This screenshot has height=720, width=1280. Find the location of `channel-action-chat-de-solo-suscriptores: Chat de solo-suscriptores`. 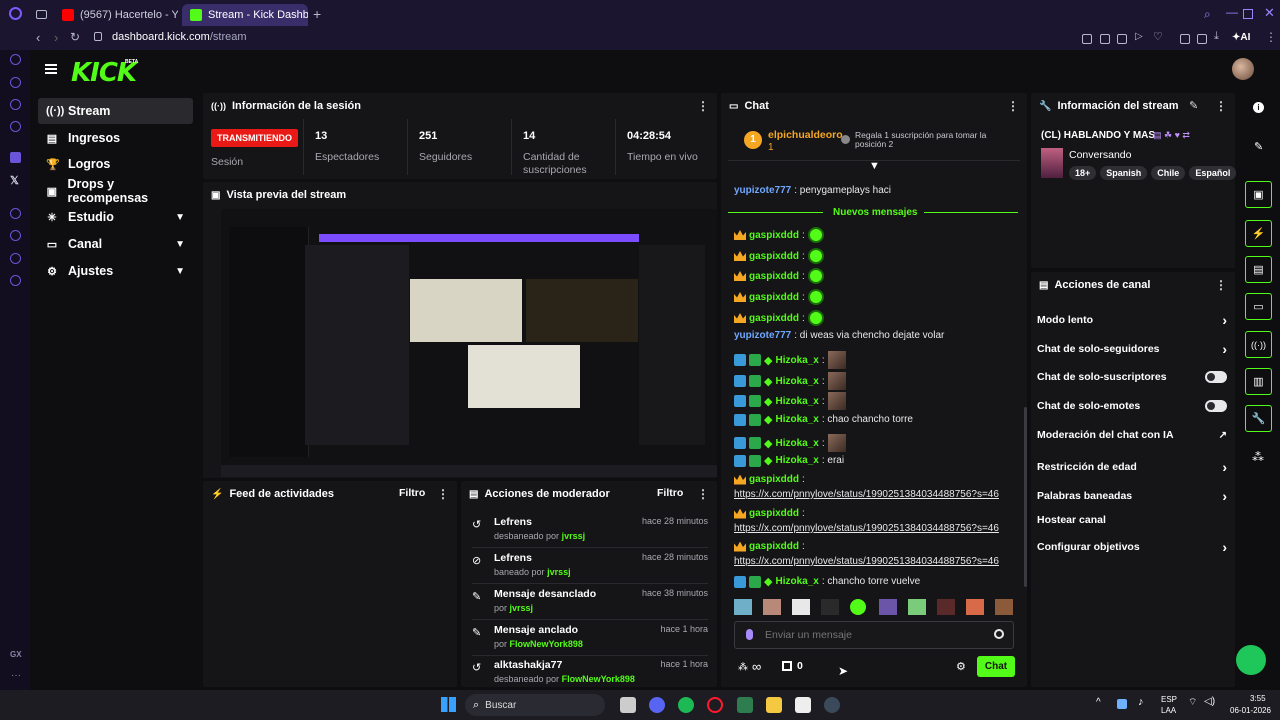

channel-action-chat-de-solo-suscriptores: Chat de solo-suscriptores is located at coordinates (1132, 377).